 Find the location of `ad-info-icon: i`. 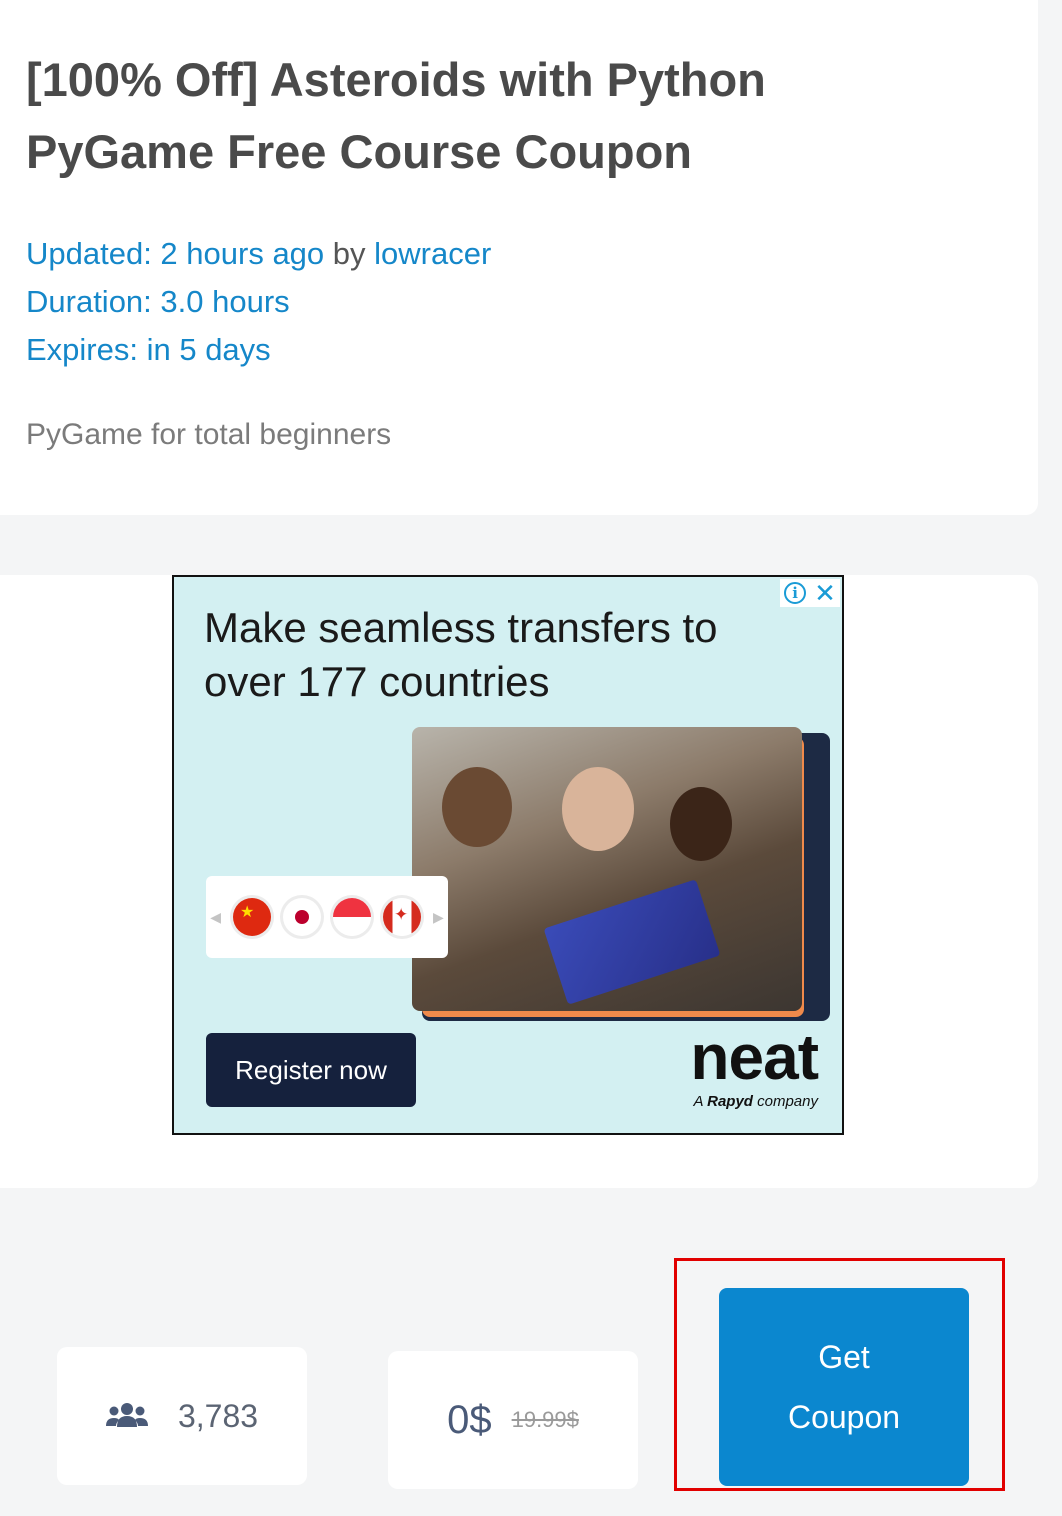

ad-info-icon: i is located at coordinates (795, 593).